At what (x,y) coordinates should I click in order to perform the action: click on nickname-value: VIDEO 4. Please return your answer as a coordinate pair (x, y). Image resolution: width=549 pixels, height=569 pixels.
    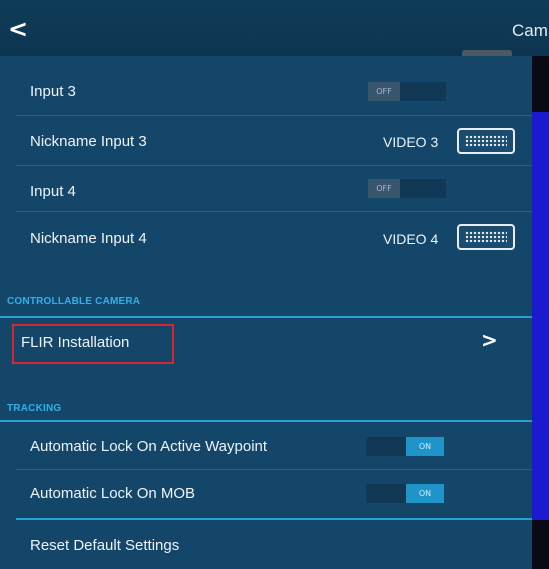
    Looking at the image, I should click on (411, 239).